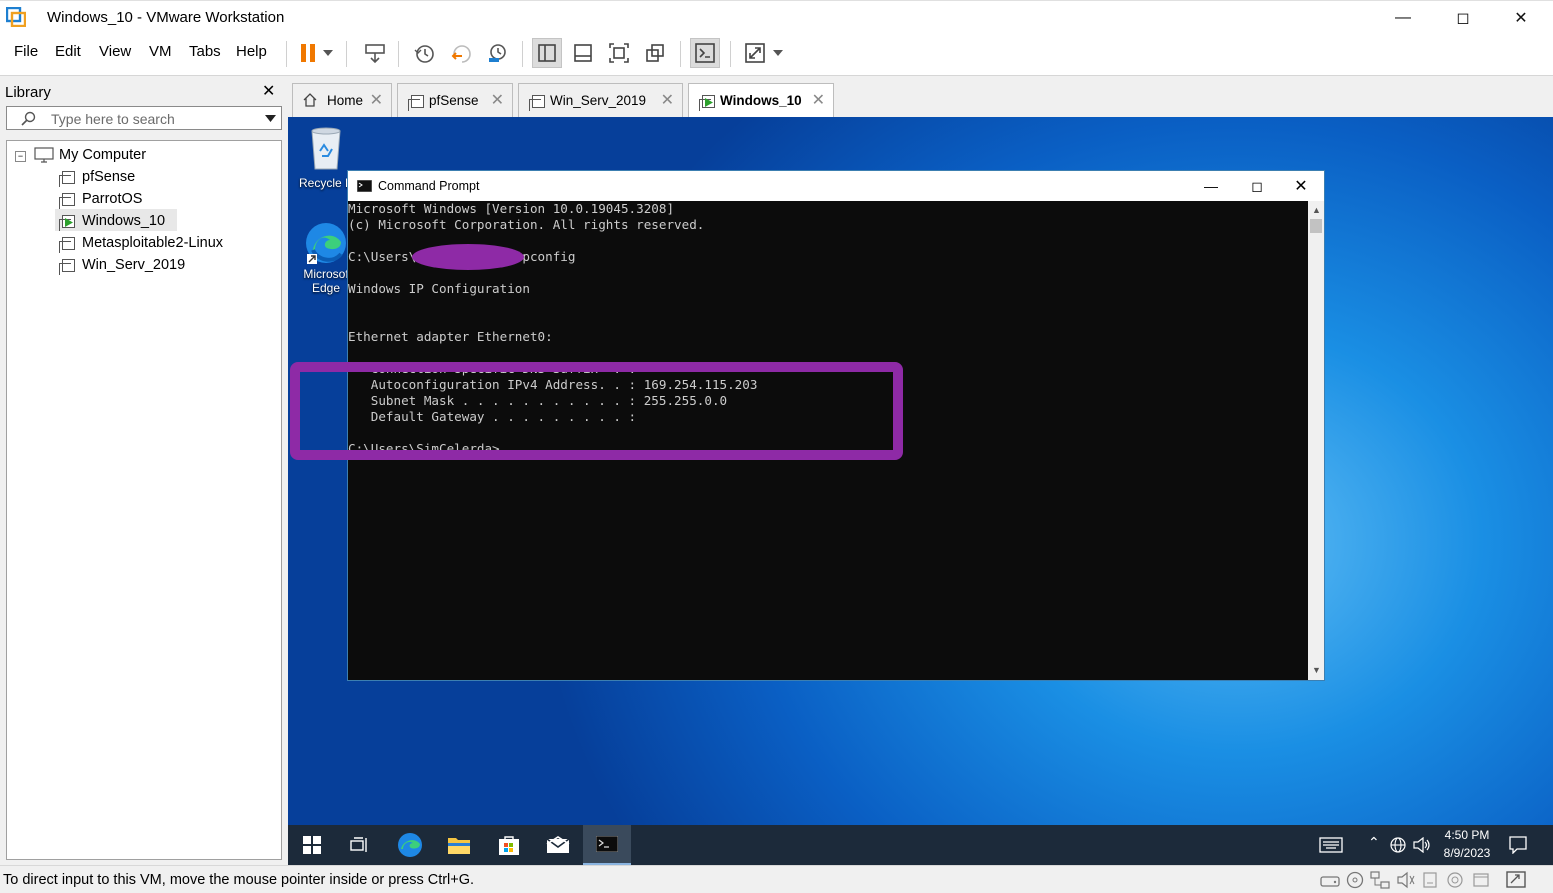  Describe the element at coordinates (268, 91) in the screenshot. I see `library-close-icon: ✕` at that location.